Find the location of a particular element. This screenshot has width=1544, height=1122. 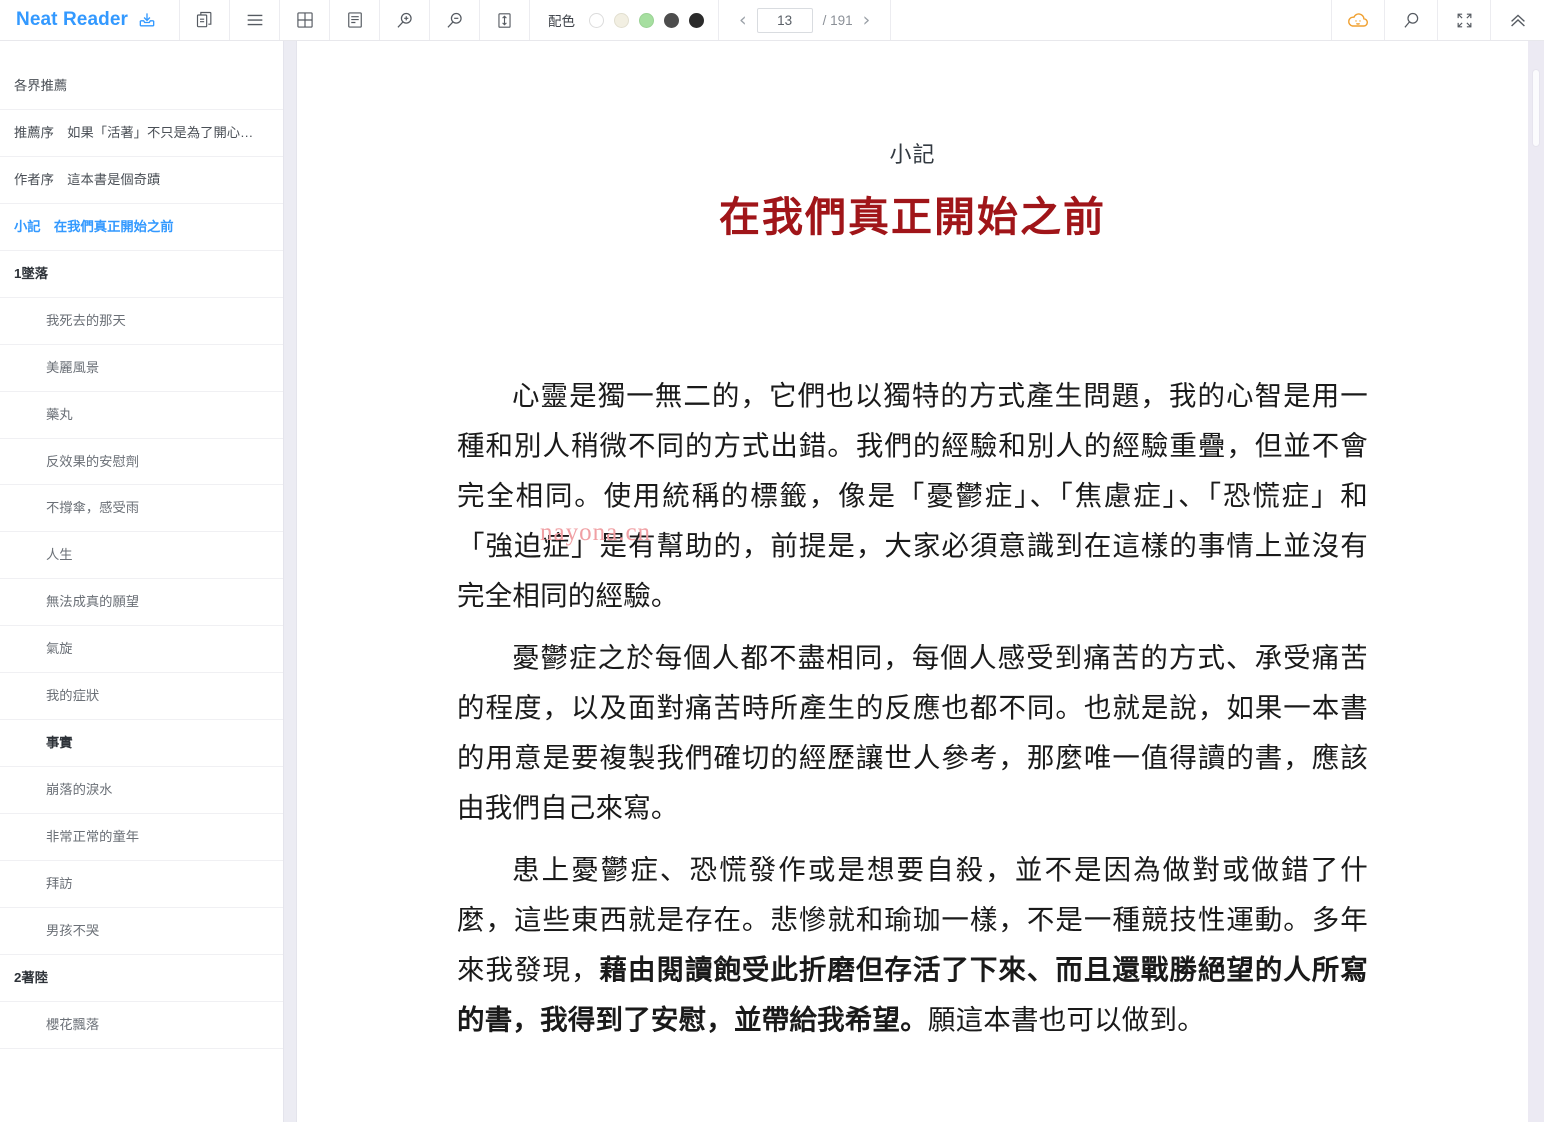

top-toolbar: Neat Reader 配色 ‹ 13 / 191 › is located at coordinates (772, 20).